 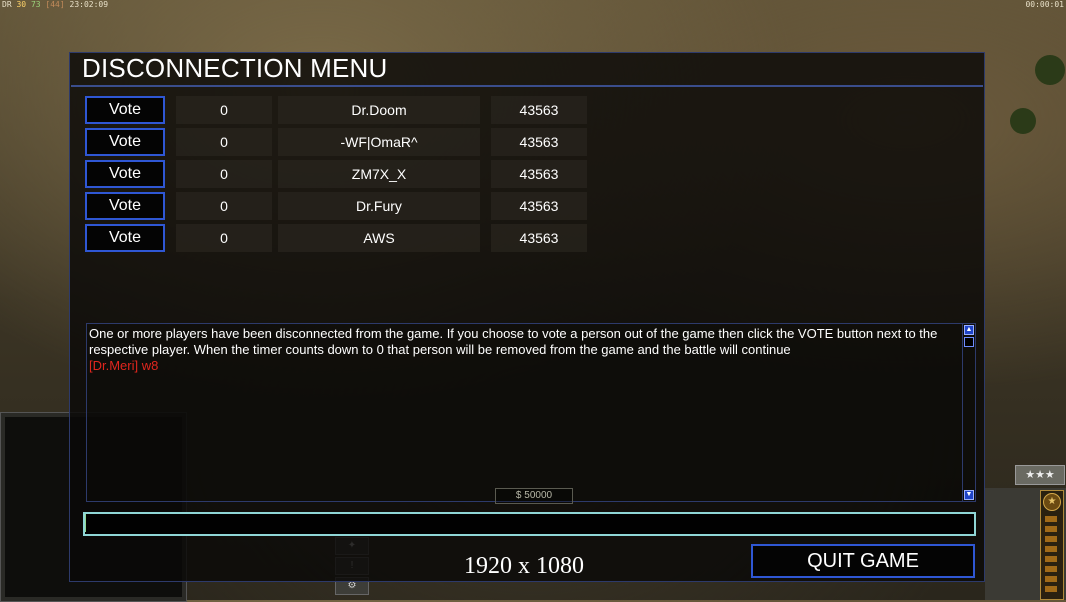 I want to click on message-scrollbar: ▲ ▼, so click(x=968, y=412).